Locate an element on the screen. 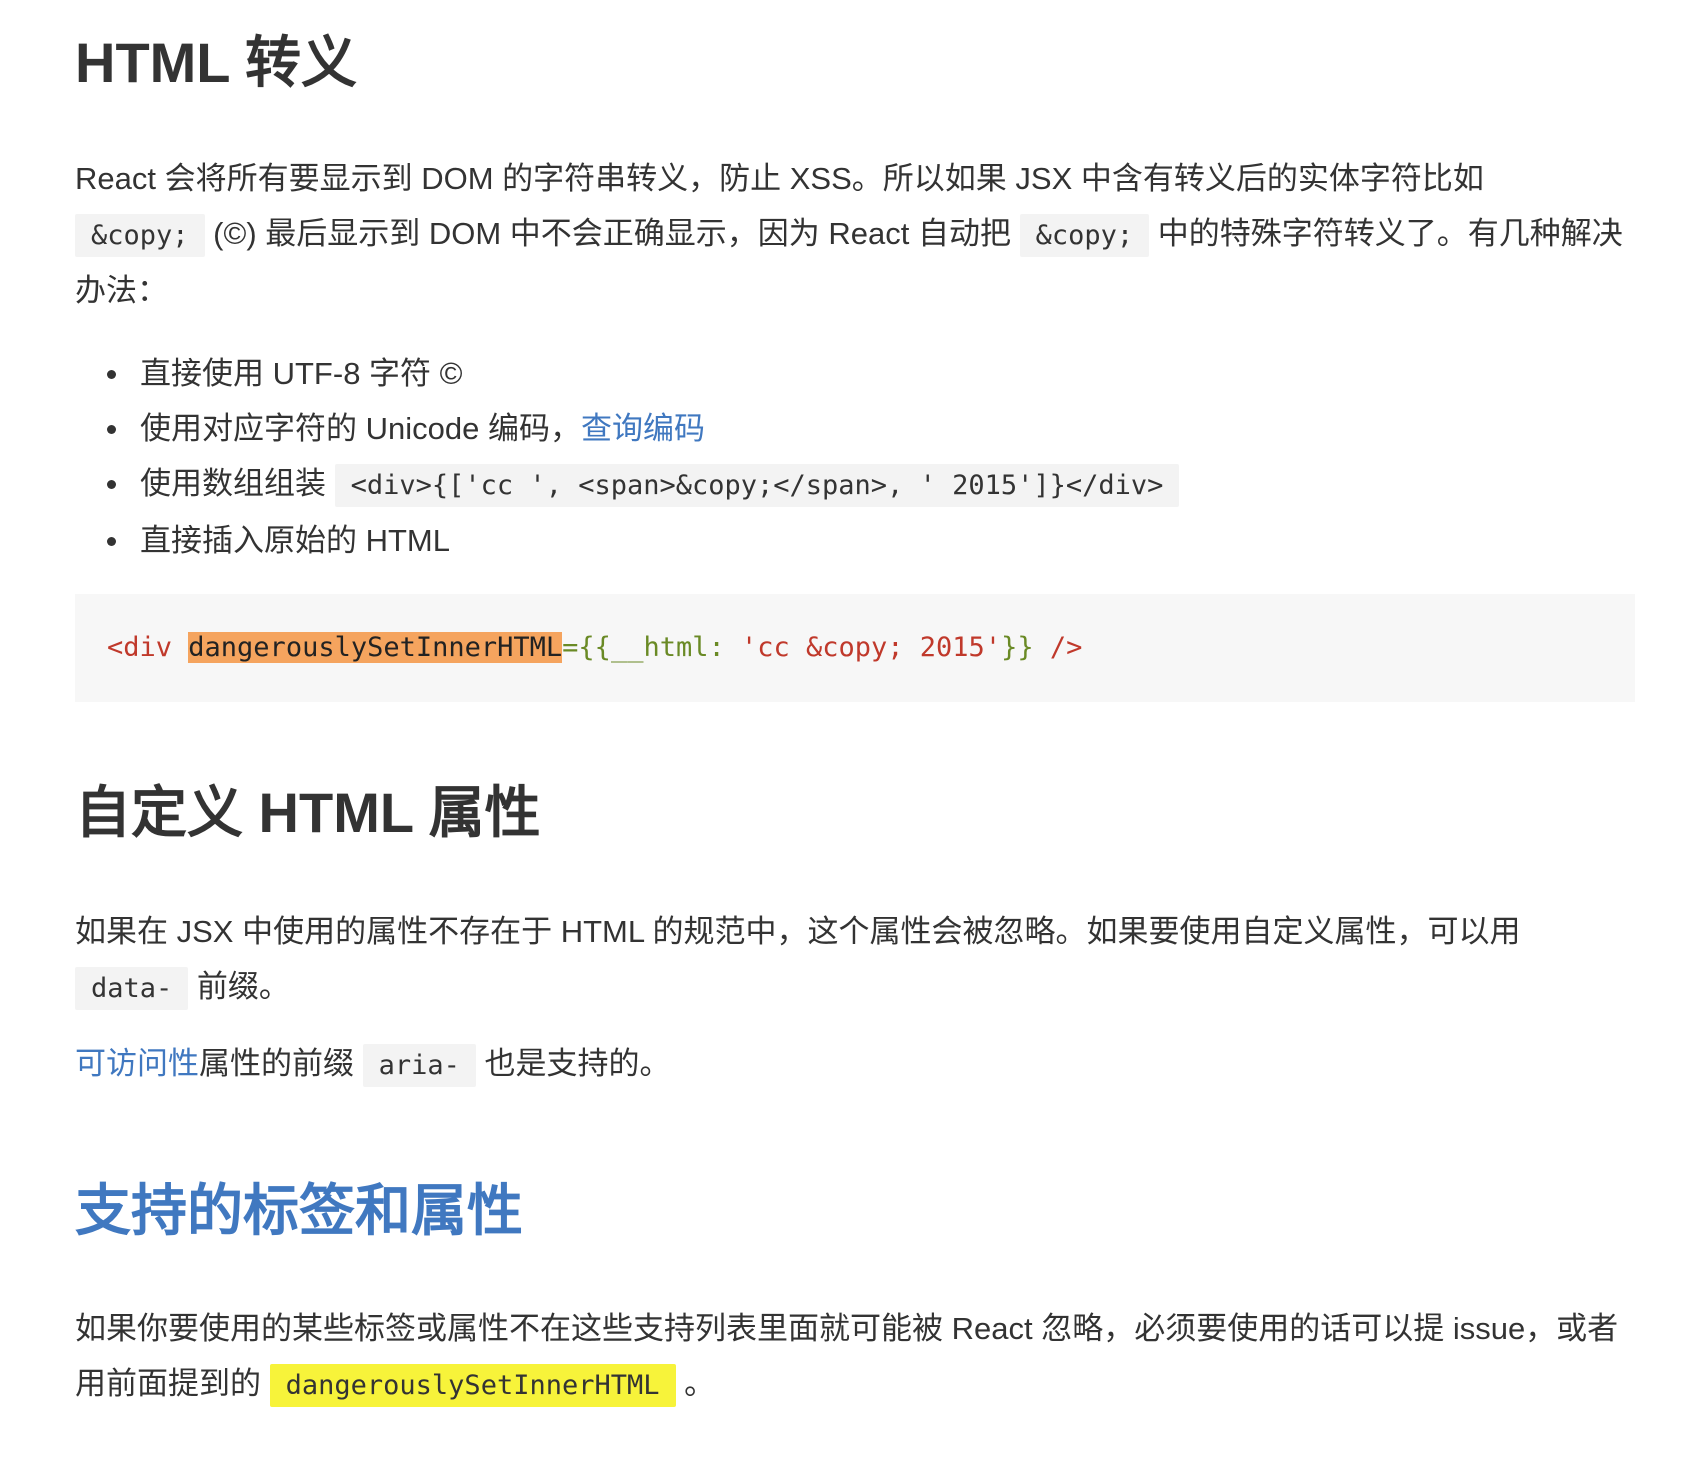 The height and width of the screenshot is (1458, 1704). code-key: __html: is located at coordinates (675, 647).